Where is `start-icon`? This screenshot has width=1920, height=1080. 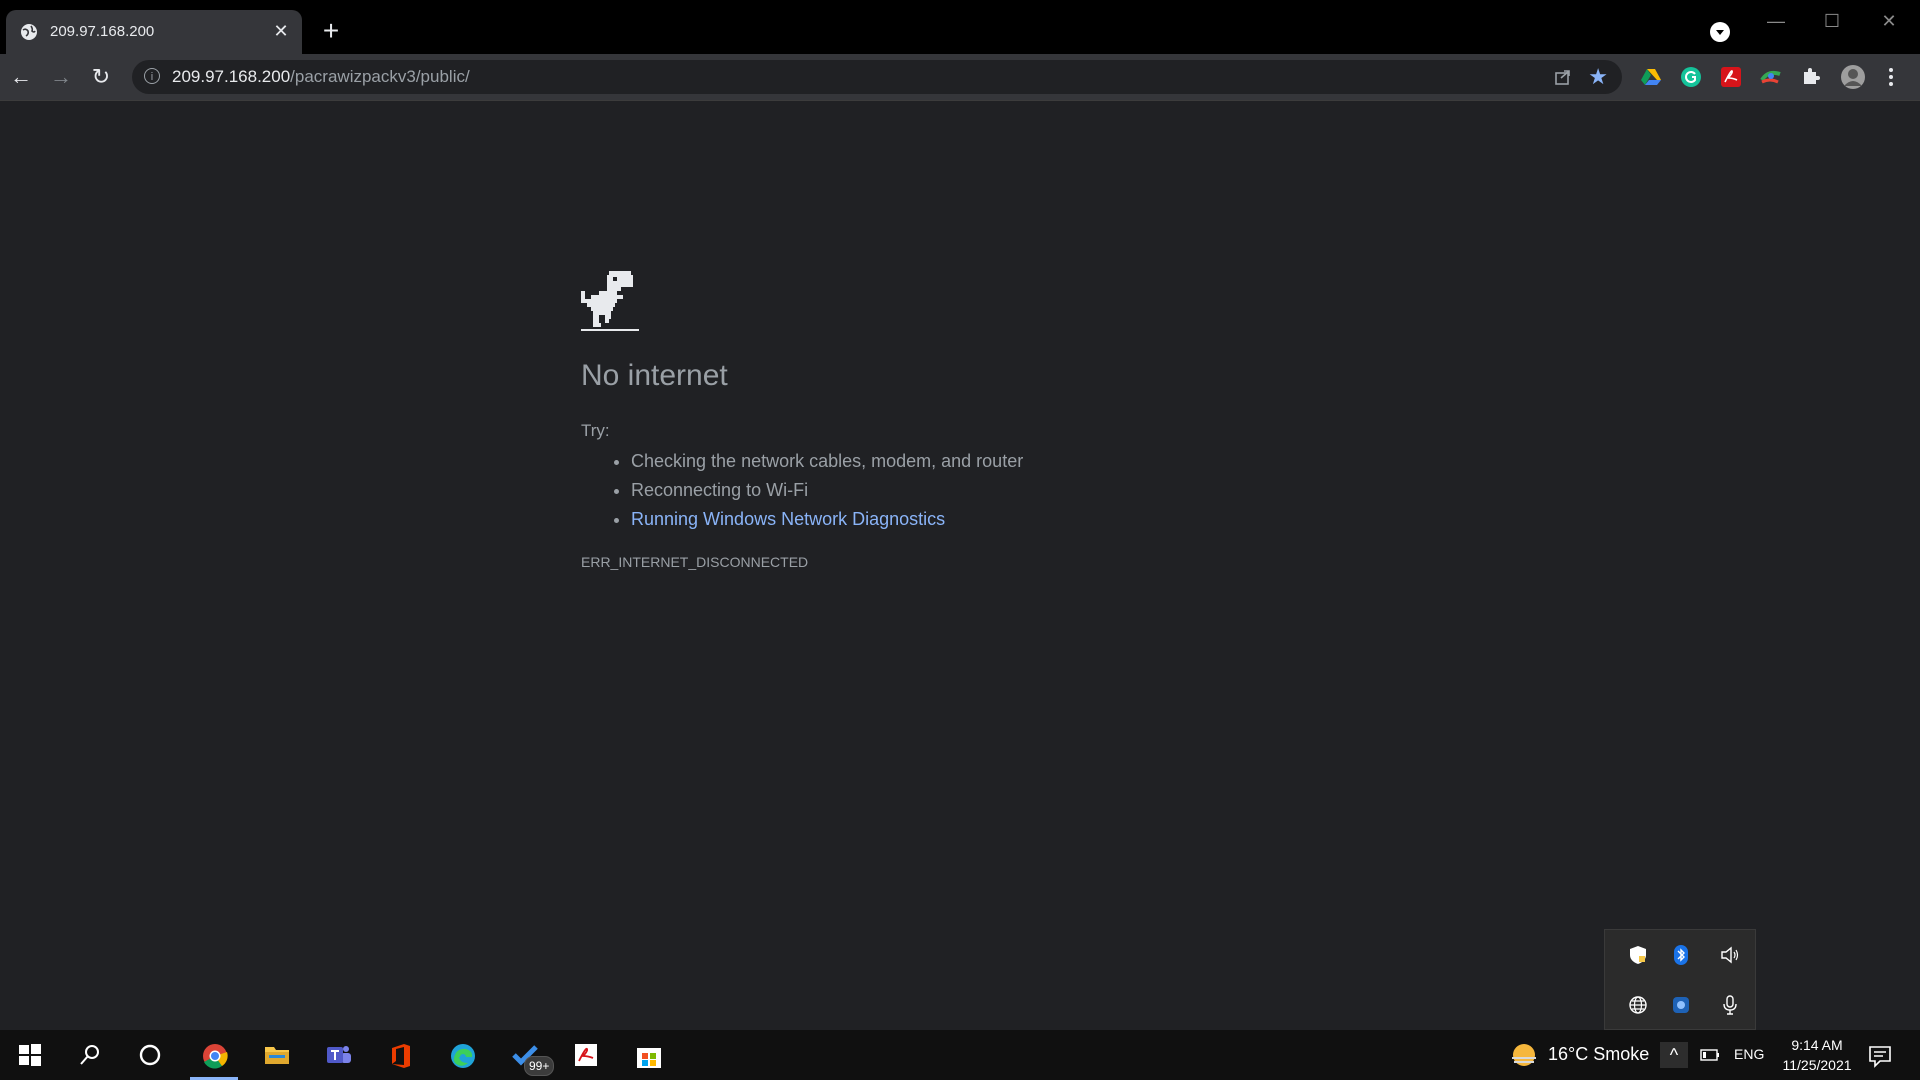 start-icon is located at coordinates (30, 1055).